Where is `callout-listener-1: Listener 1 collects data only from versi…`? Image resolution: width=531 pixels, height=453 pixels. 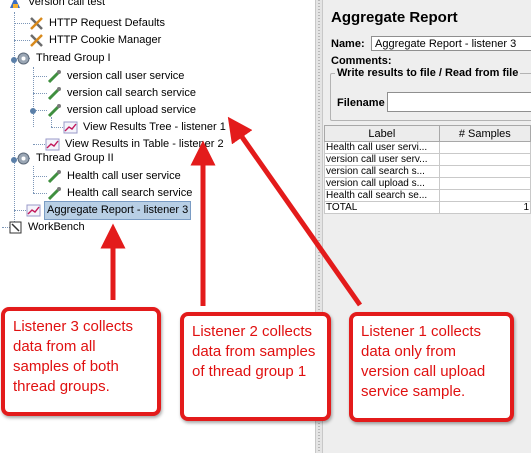 callout-listener-1: Listener 1 collects data only from versi… is located at coordinates (431, 367).